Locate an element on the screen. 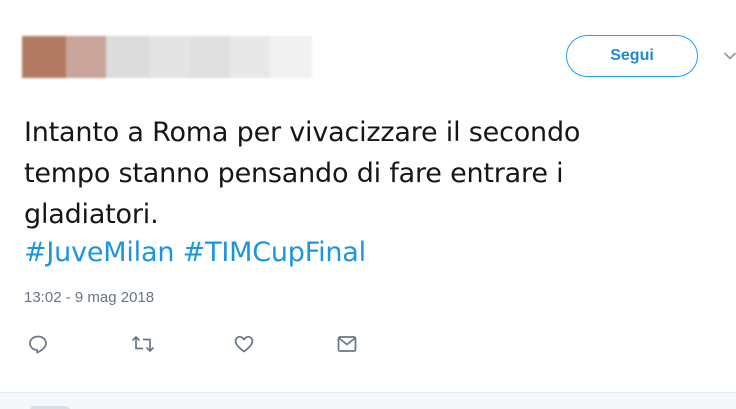  tweet-text-line: tempo stanno pensando di fare entrare i is located at coordinates (294, 173).